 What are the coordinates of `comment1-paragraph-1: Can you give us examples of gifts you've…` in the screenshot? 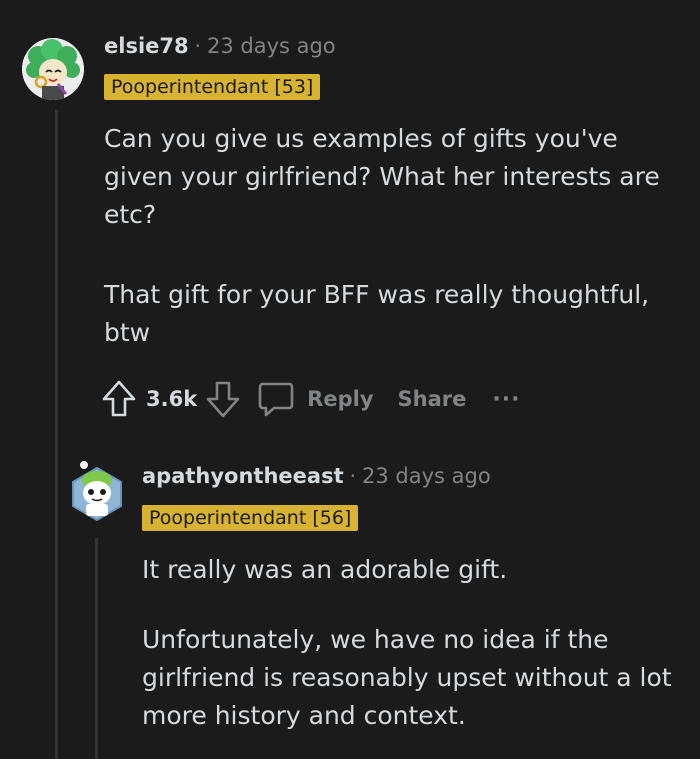 It's located at (382, 176).